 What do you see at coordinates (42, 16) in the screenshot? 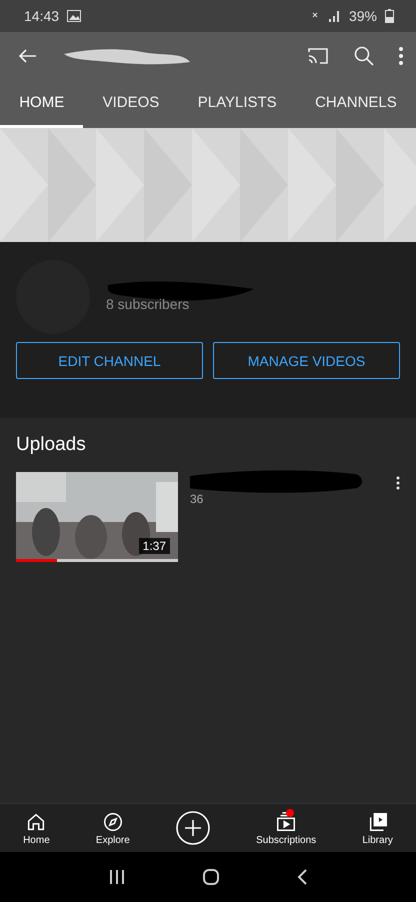
I see `clock-time: 14:43` at bounding box center [42, 16].